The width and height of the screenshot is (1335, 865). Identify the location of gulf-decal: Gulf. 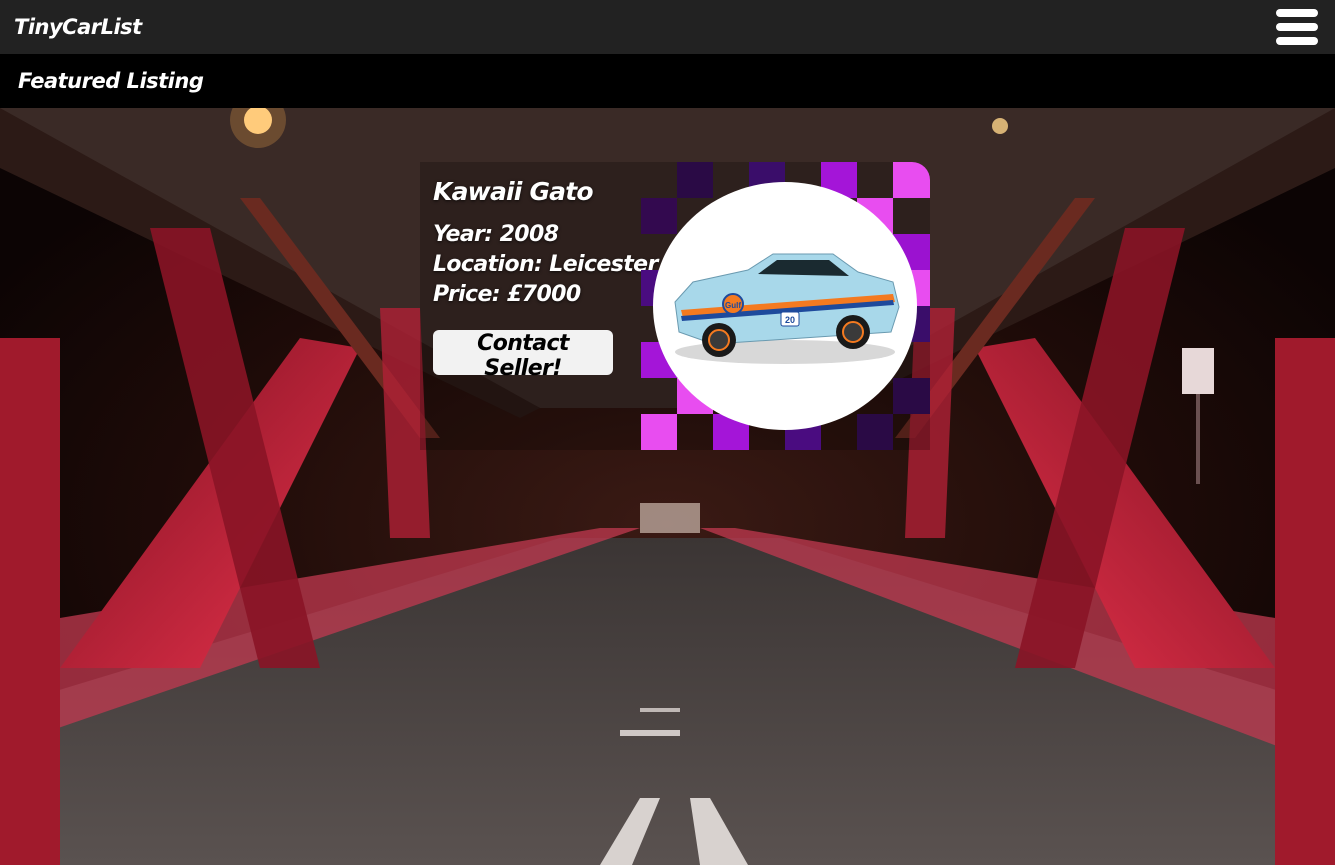
(733, 305).